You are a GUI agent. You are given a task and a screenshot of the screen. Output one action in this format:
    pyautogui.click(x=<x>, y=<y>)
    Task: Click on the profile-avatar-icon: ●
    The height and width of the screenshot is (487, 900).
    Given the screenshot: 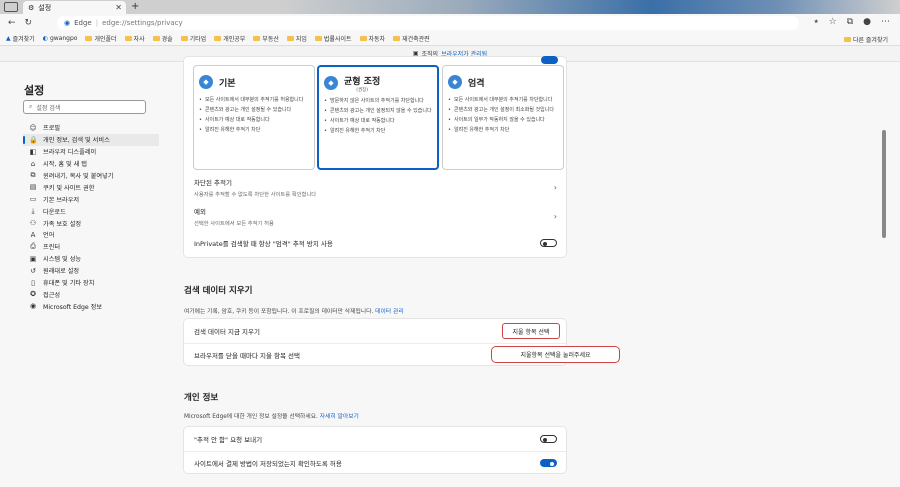 What is the action you would take?
    pyautogui.click(x=867, y=22)
    